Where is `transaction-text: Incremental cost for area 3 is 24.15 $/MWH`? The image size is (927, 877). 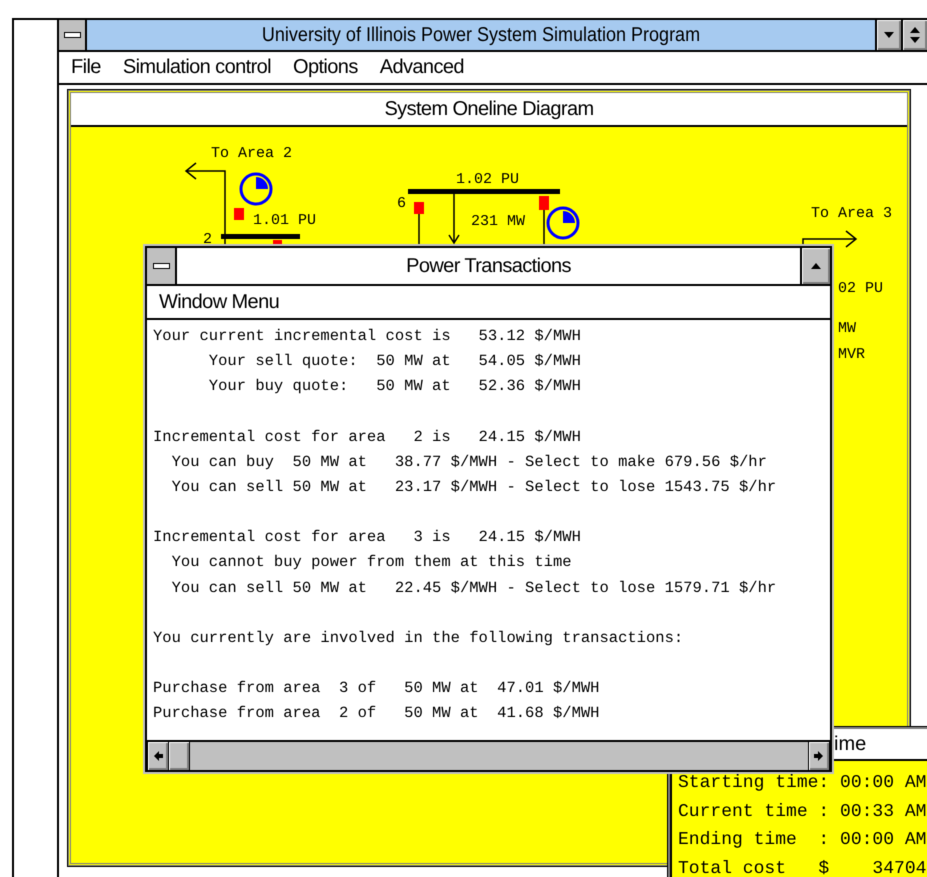
transaction-text: Incremental cost for area 3 is 24.15 $/MWH is located at coordinates (367, 537).